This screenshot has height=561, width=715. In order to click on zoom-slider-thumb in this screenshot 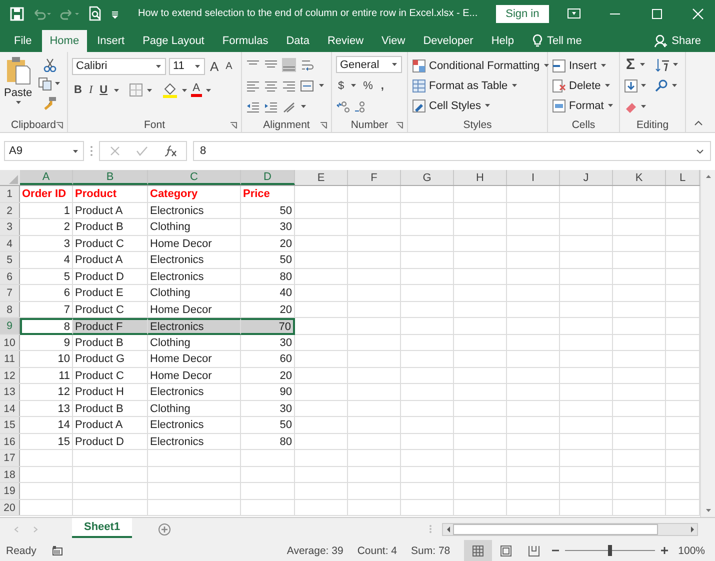, I will do `click(610, 550)`.